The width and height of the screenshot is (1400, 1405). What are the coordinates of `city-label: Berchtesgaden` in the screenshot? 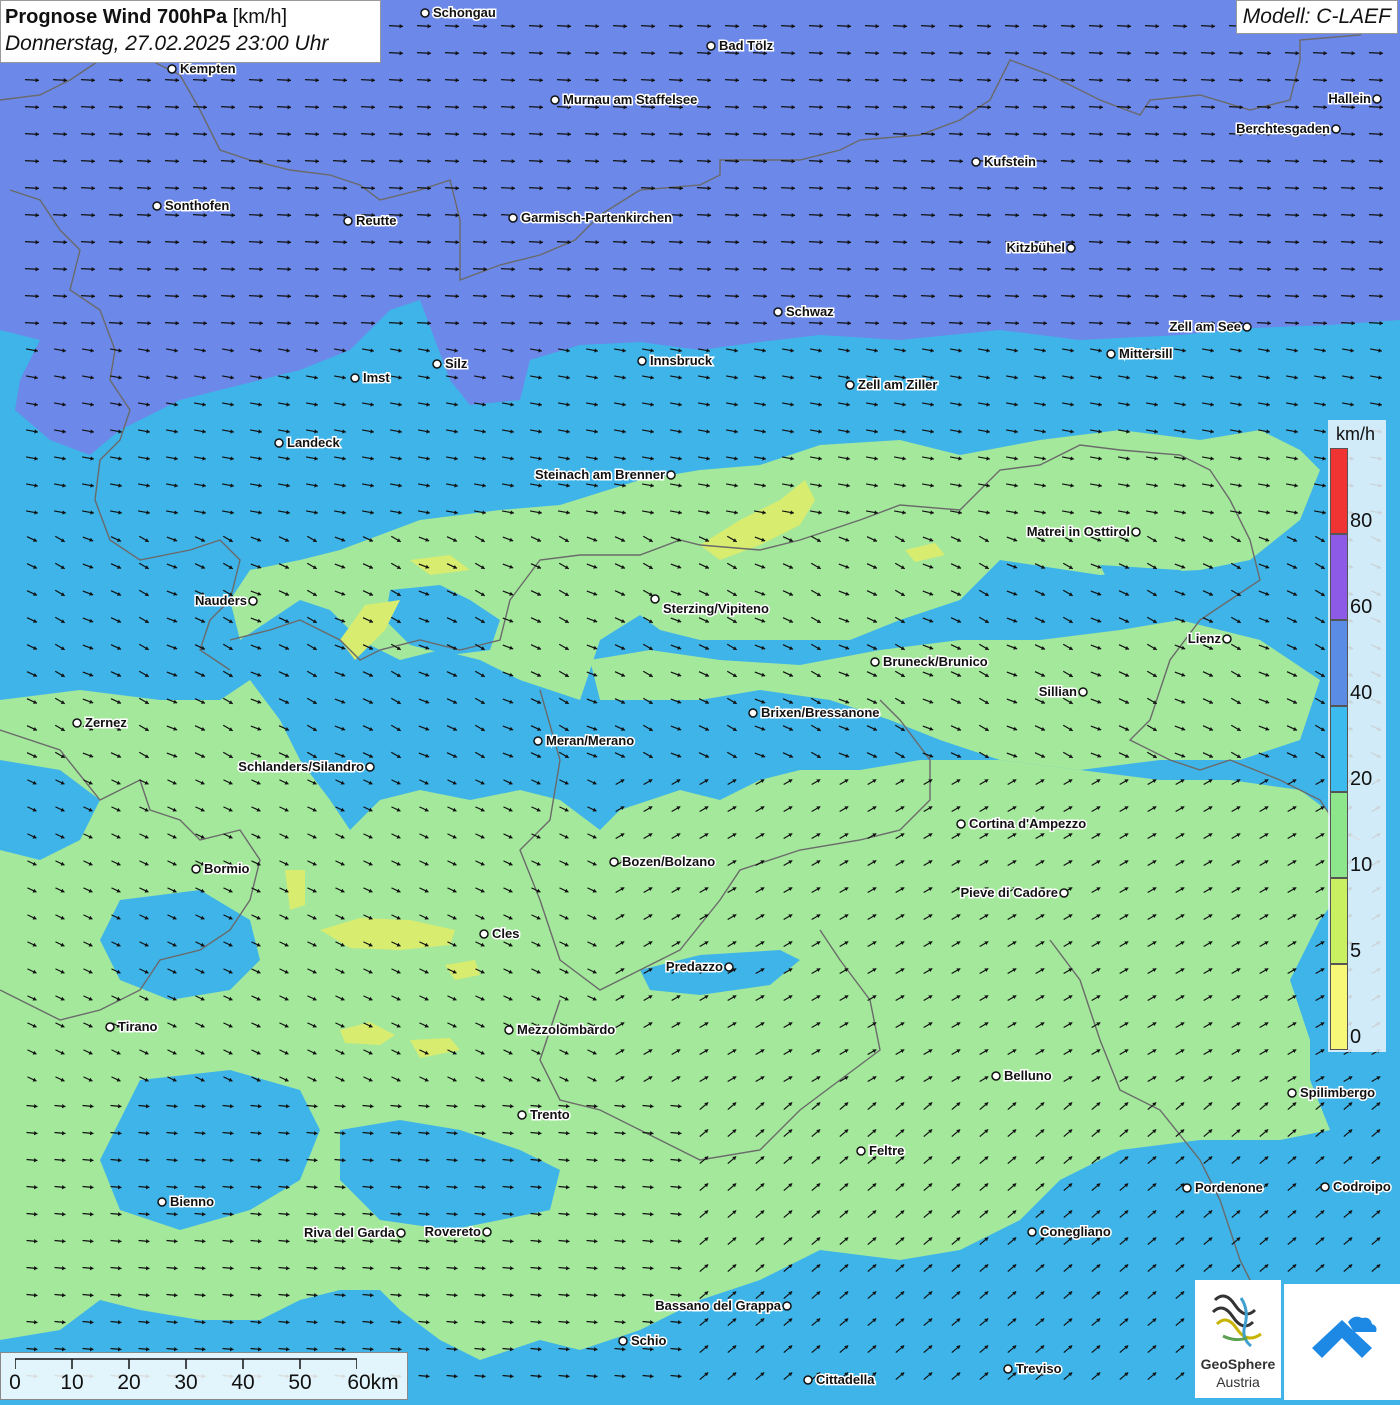 It's located at (1283, 128).